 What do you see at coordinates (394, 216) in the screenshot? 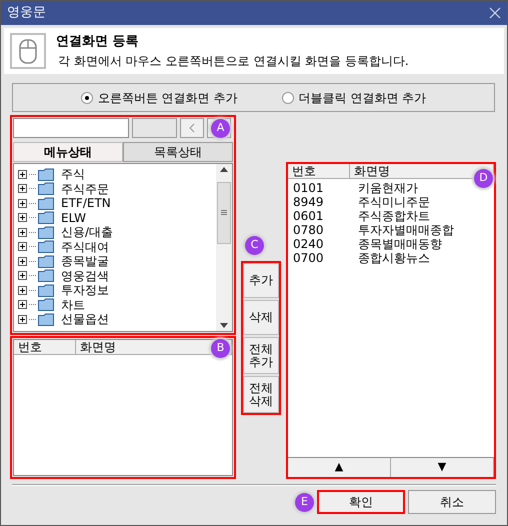
I see `table-cell: 주식종합차트` at bounding box center [394, 216].